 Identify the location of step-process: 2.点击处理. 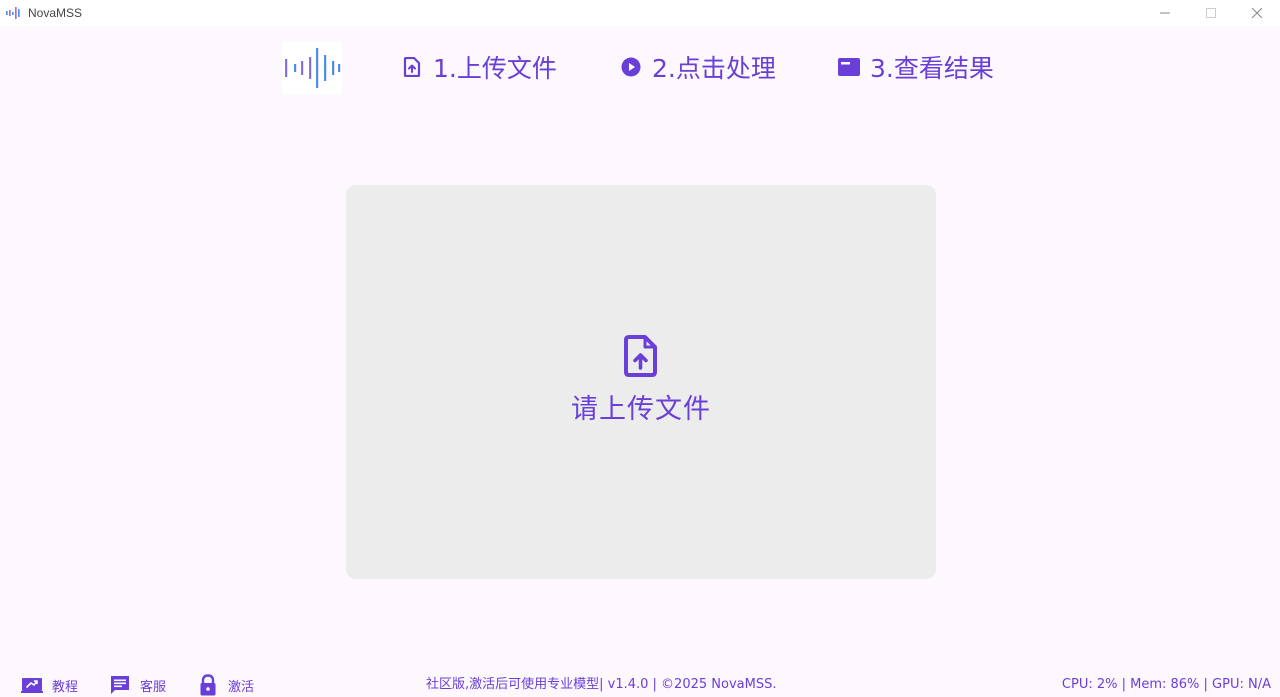
(698, 67).